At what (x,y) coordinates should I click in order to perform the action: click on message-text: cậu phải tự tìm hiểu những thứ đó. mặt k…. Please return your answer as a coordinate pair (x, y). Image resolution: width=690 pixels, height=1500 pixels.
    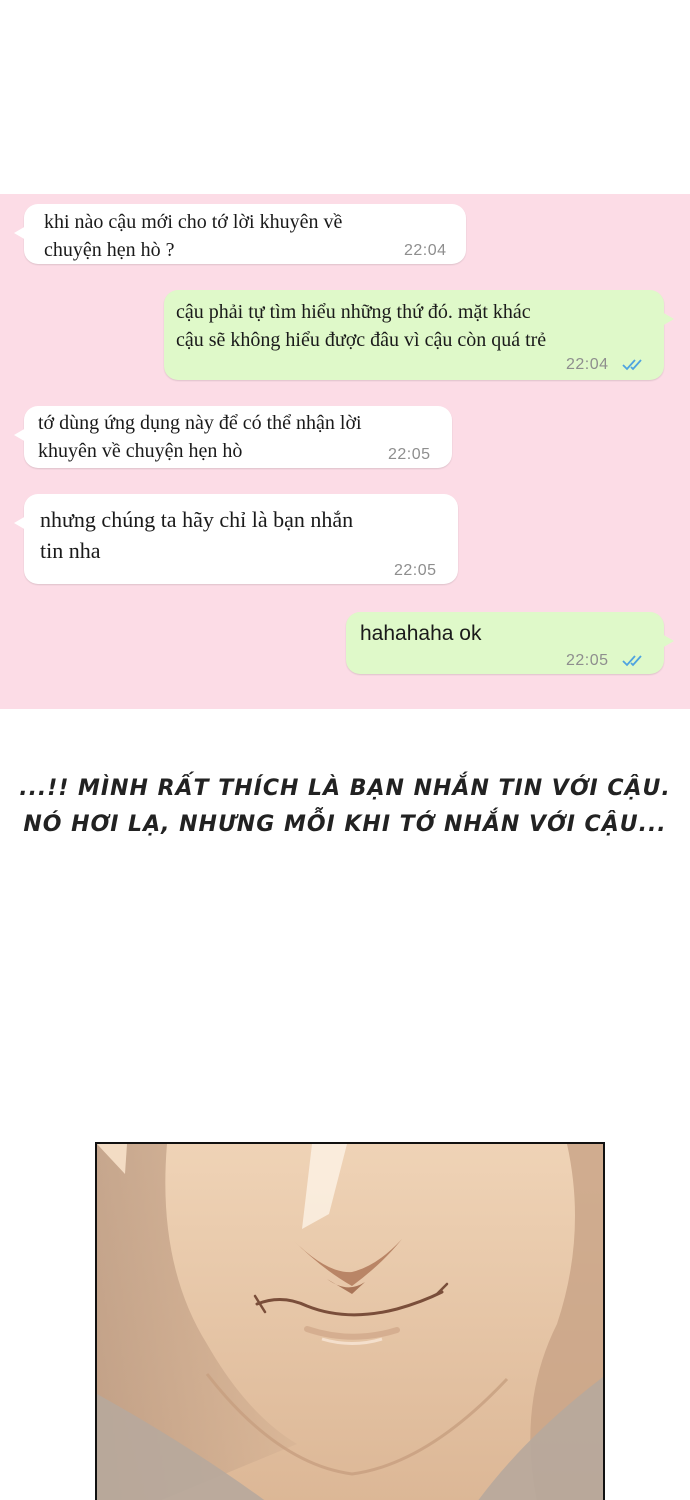
    Looking at the image, I should click on (361, 326).